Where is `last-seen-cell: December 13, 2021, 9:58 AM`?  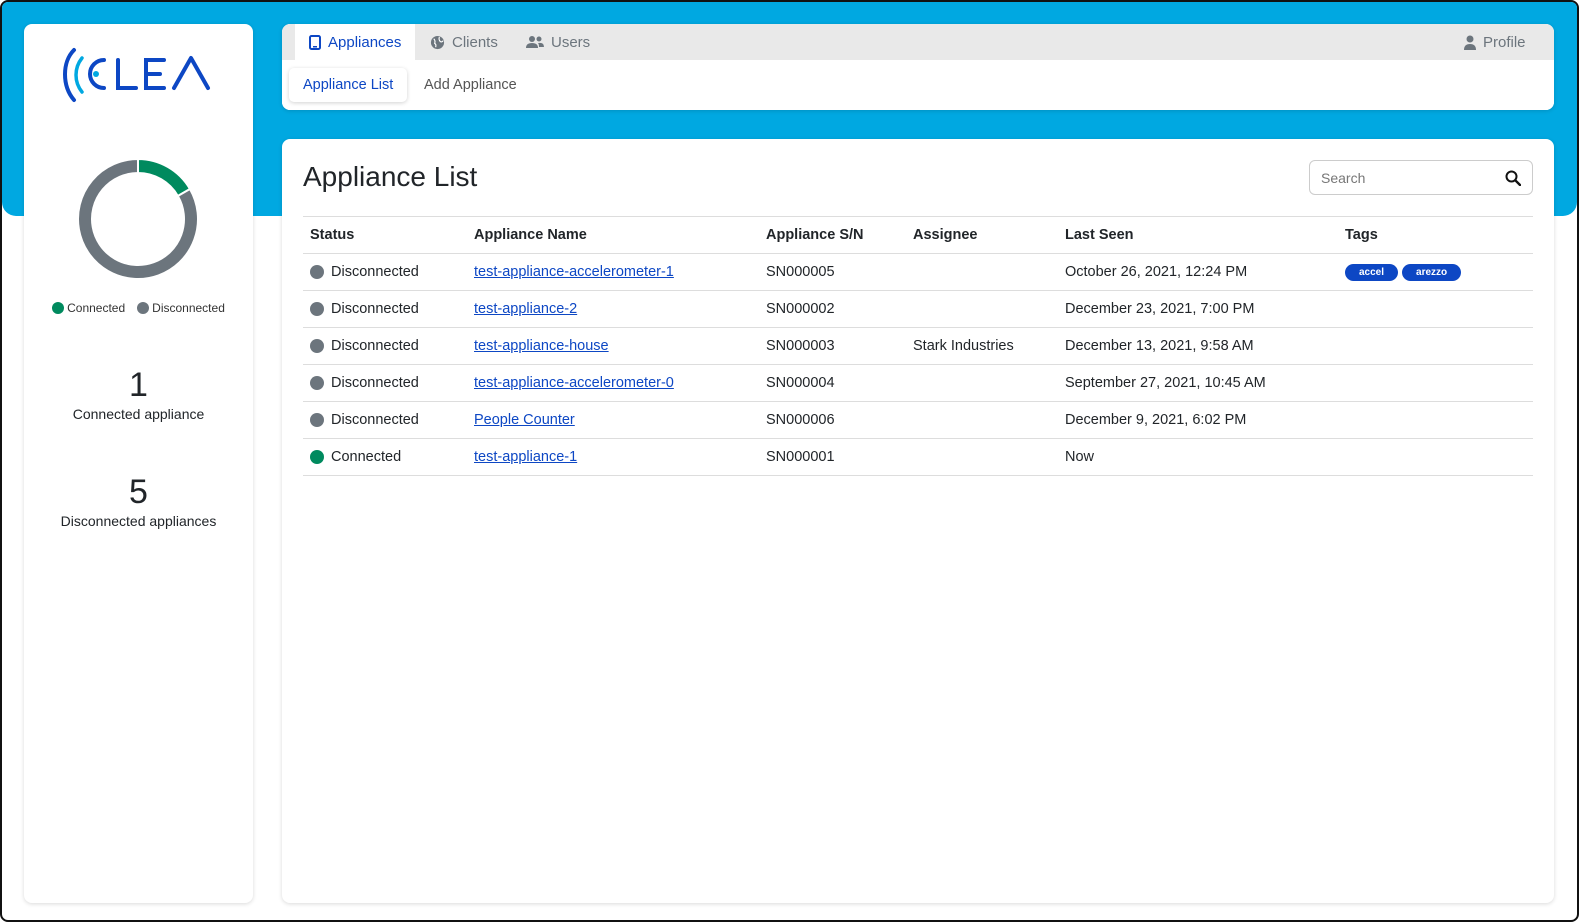 last-seen-cell: December 13, 2021, 9:58 AM is located at coordinates (1198, 346).